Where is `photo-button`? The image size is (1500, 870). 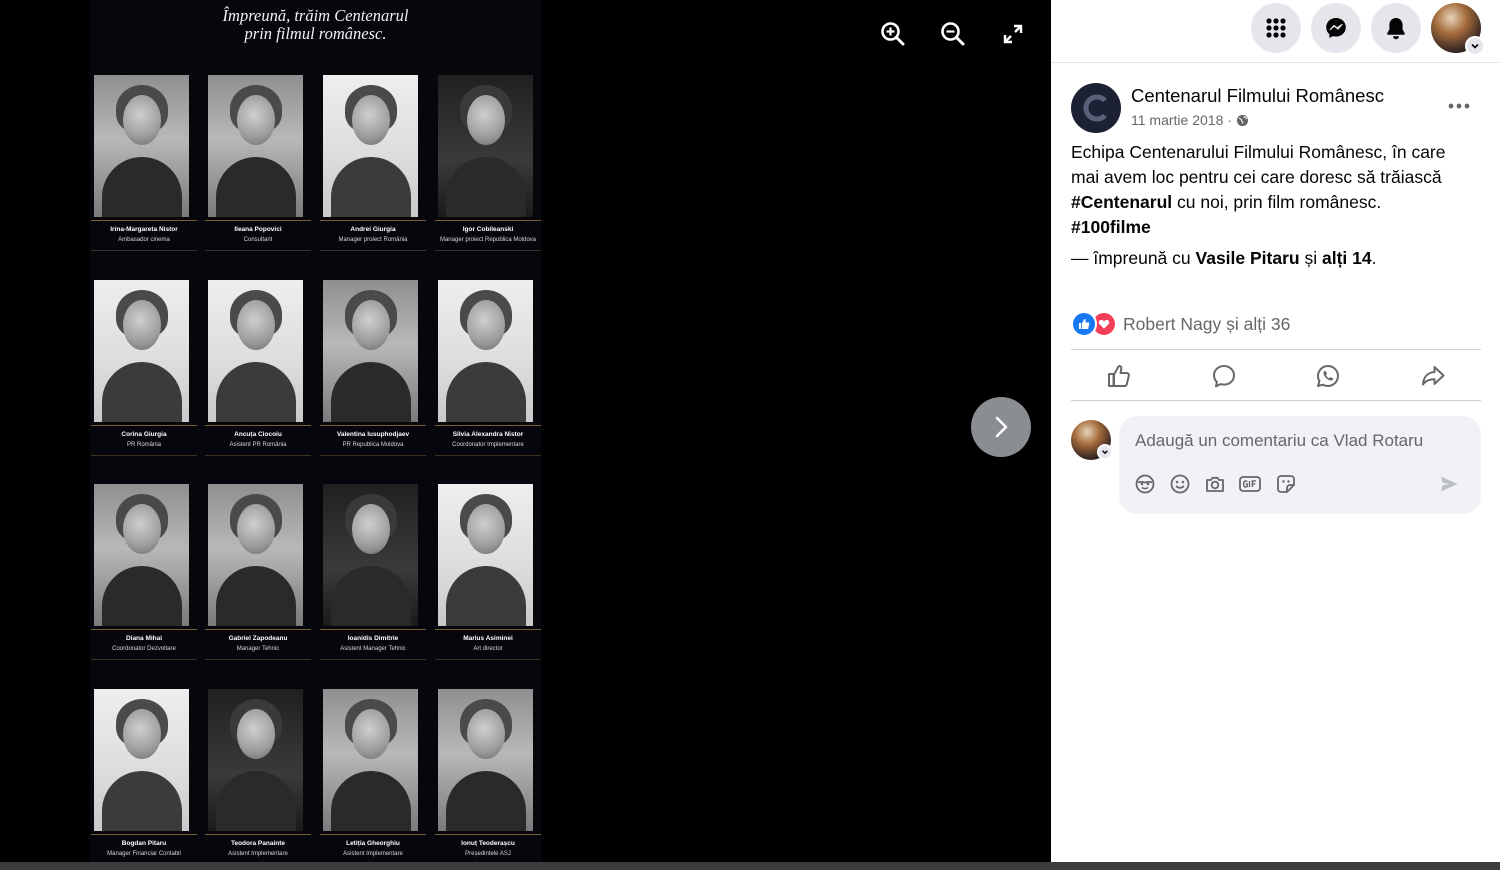
photo-button is located at coordinates (1215, 484).